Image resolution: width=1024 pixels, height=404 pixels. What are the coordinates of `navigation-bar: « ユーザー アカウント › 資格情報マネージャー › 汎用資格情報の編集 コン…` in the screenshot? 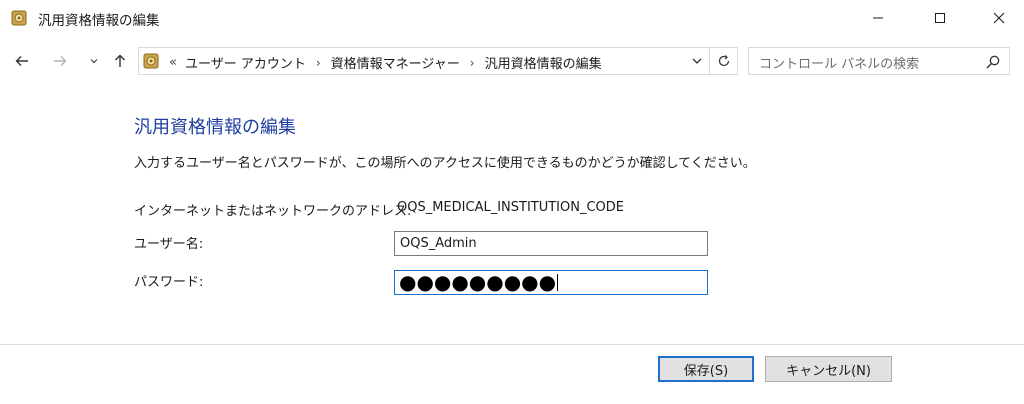 It's located at (512, 61).